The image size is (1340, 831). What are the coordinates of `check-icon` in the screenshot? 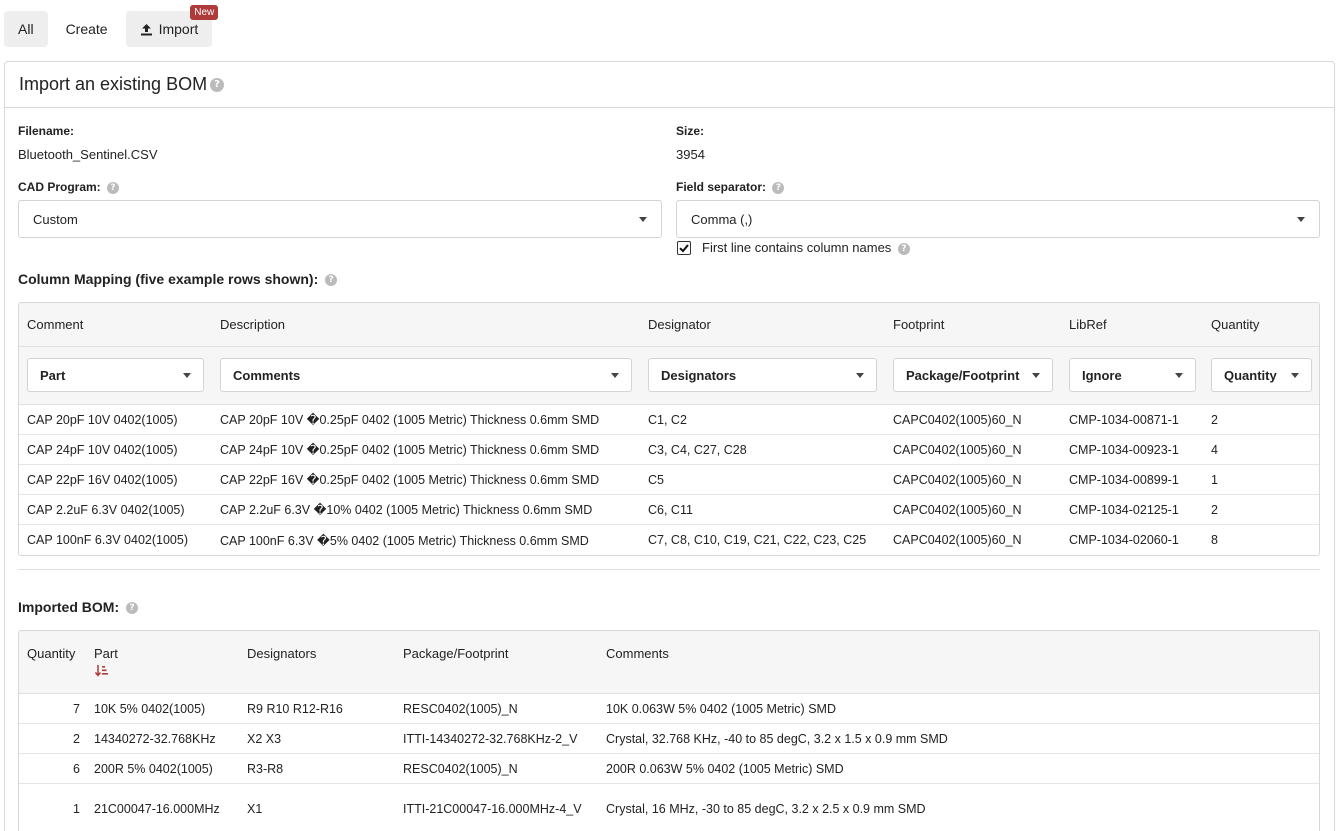 It's located at (684, 248).